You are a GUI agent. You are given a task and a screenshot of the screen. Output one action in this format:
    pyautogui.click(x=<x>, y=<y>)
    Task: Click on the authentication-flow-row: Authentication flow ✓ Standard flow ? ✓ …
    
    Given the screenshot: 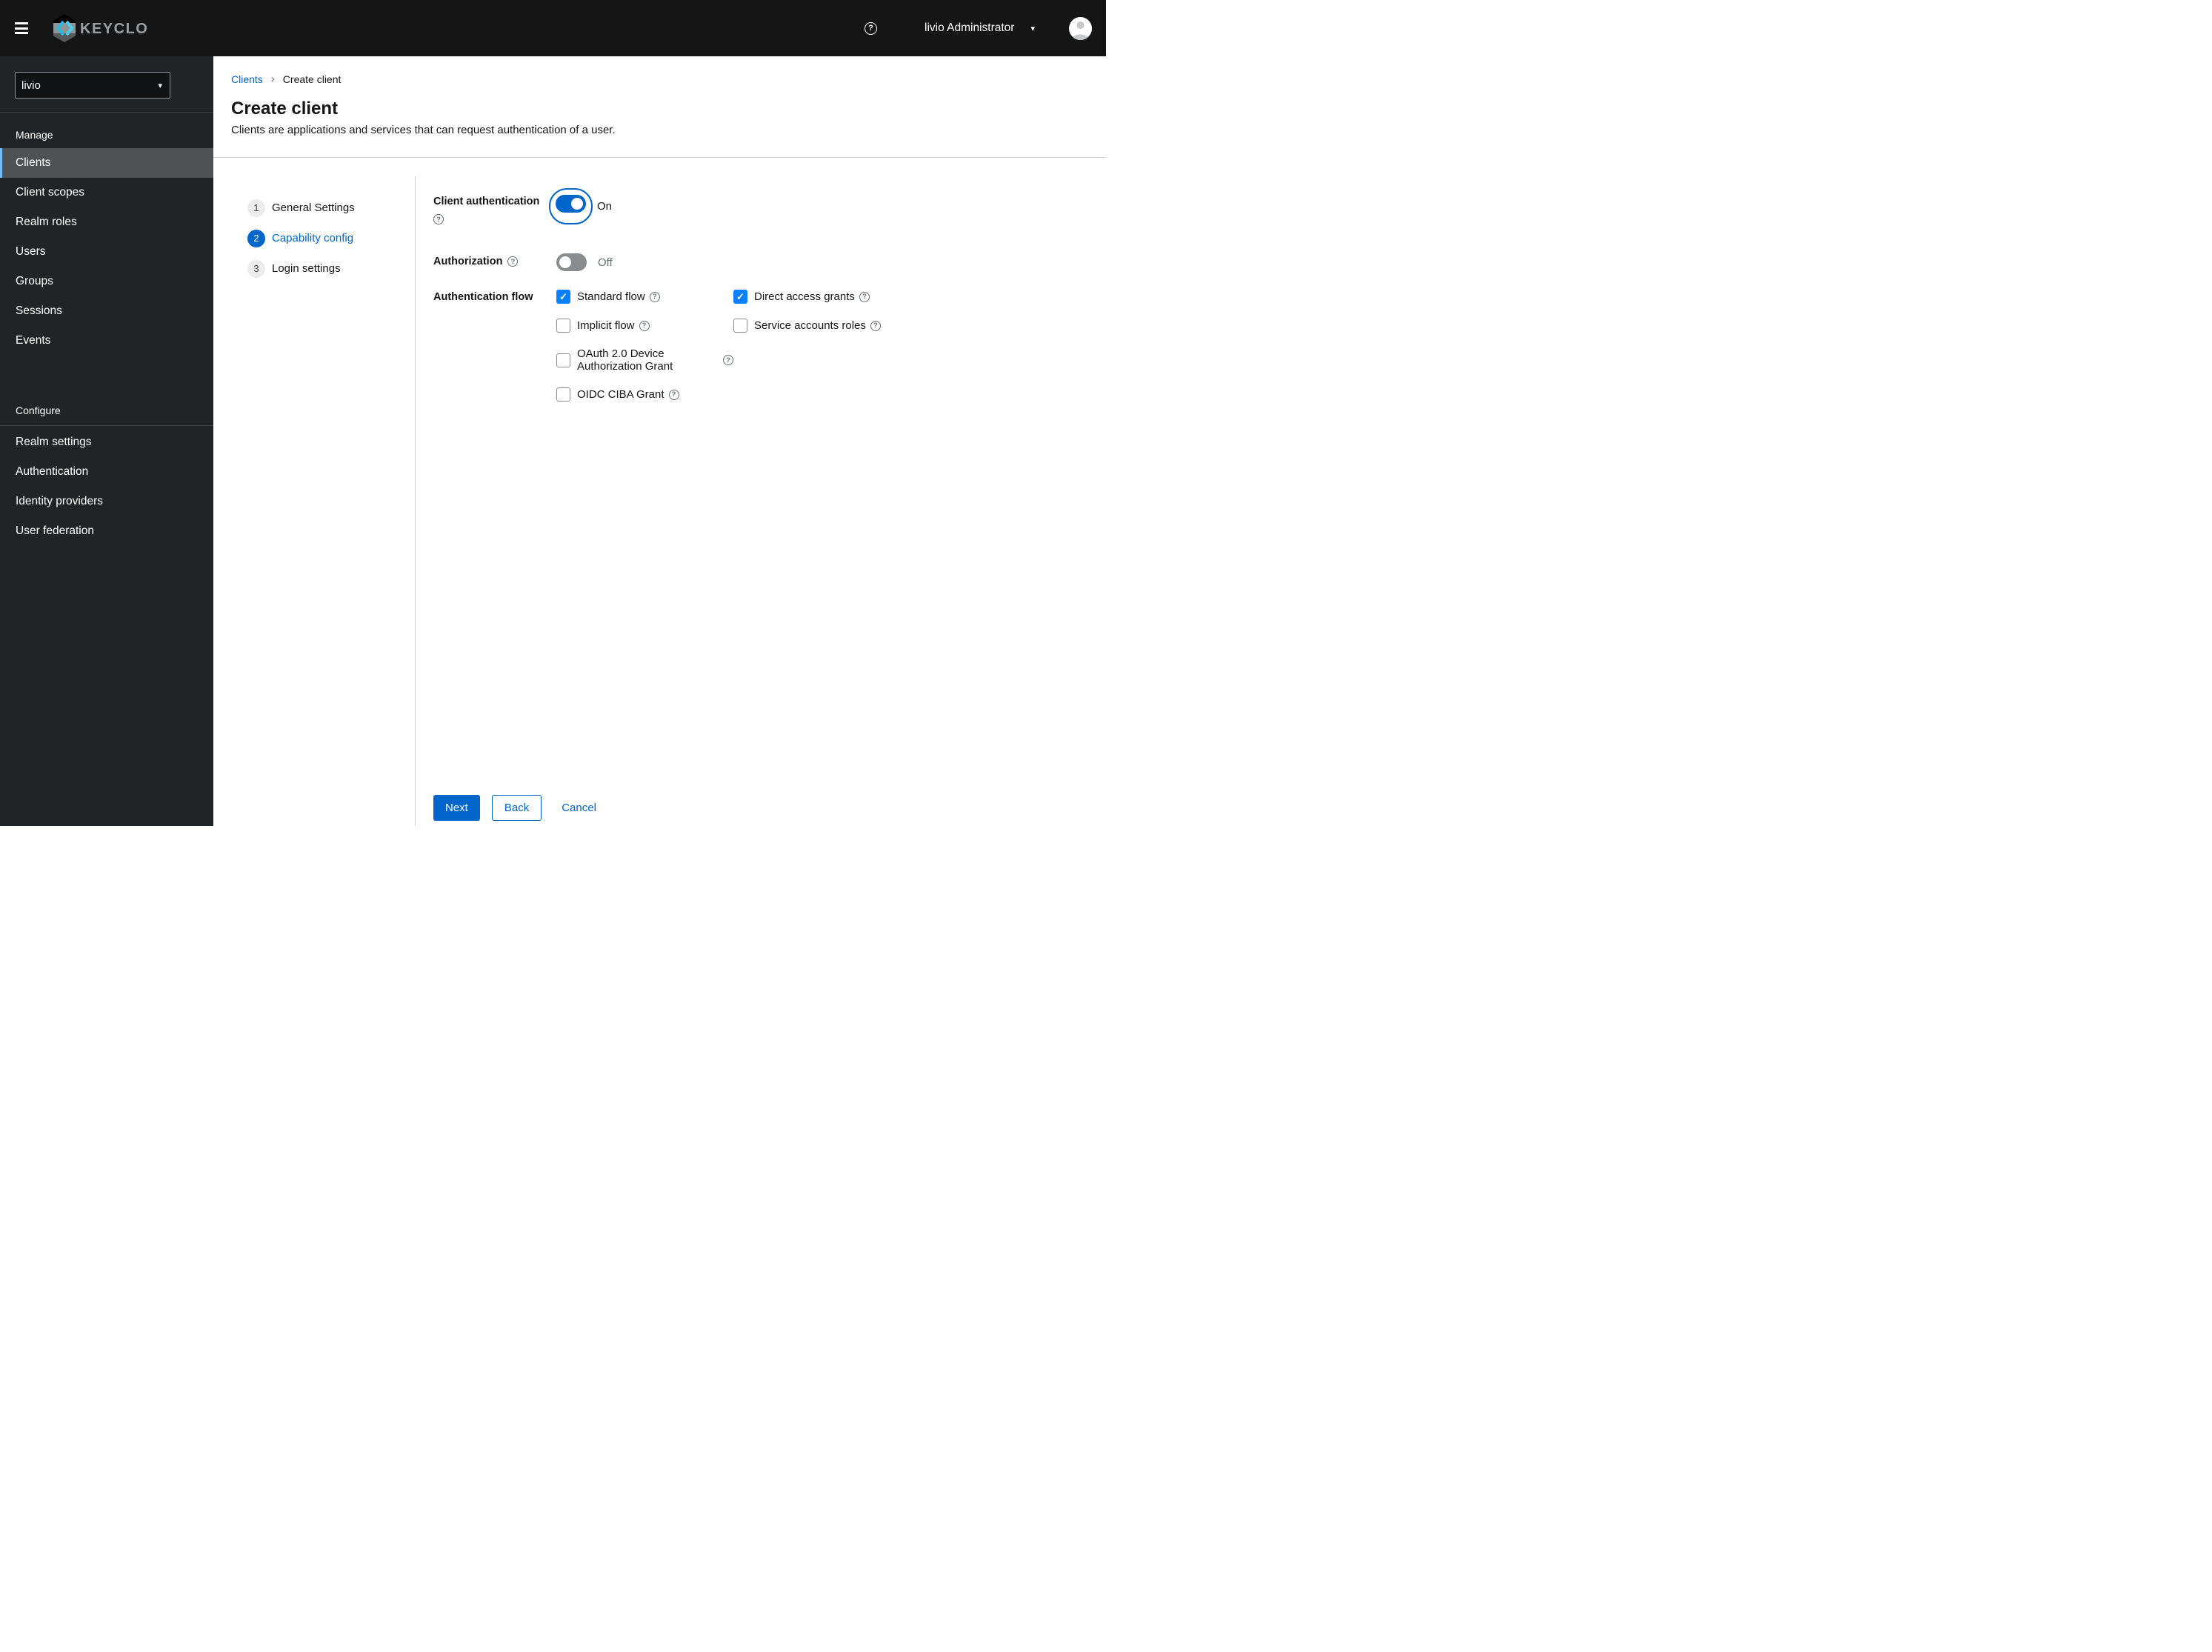 What is the action you would take?
    pyautogui.click(x=769, y=346)
    